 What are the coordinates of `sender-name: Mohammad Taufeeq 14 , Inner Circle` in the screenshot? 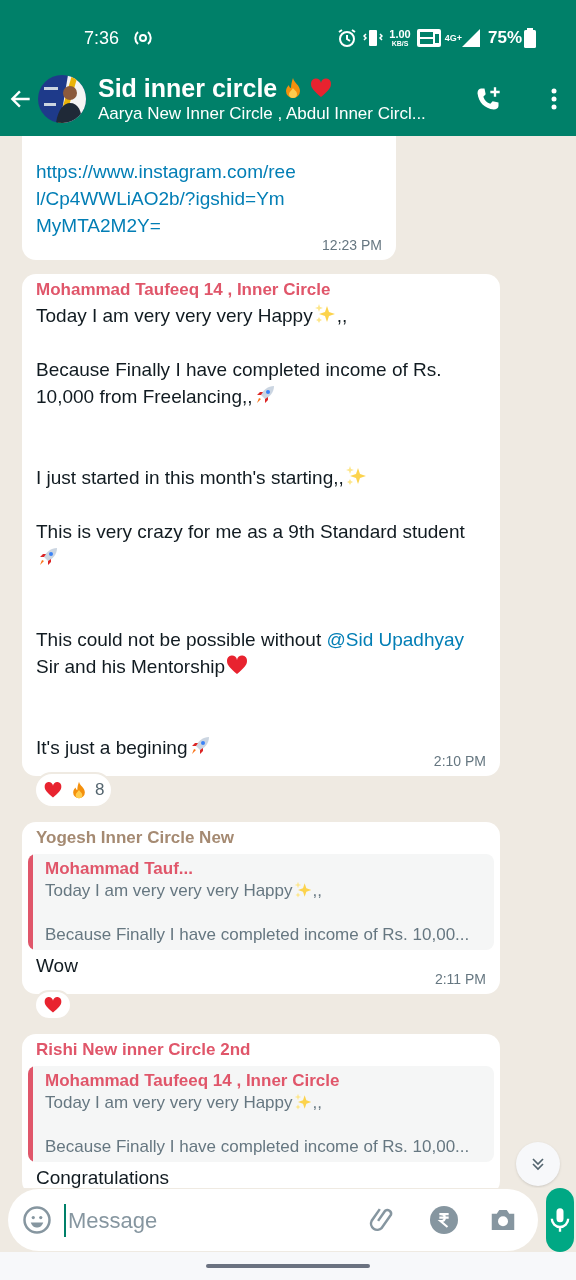 It's located at (184, 290).